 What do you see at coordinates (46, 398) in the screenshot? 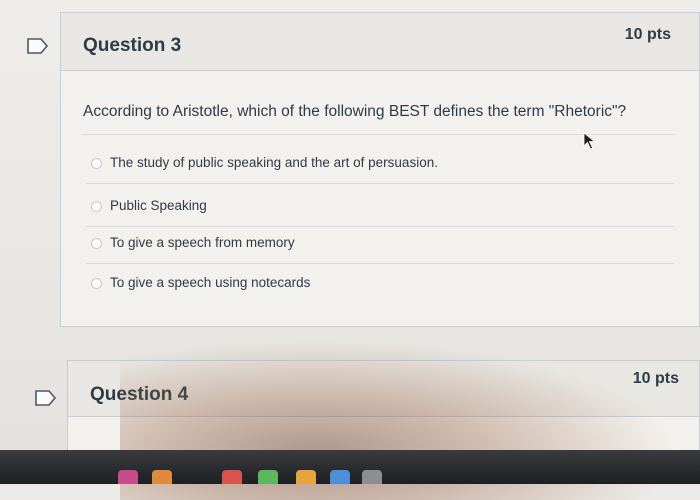
I see `flag-question-4-icon` at bounding box center [46, 398].